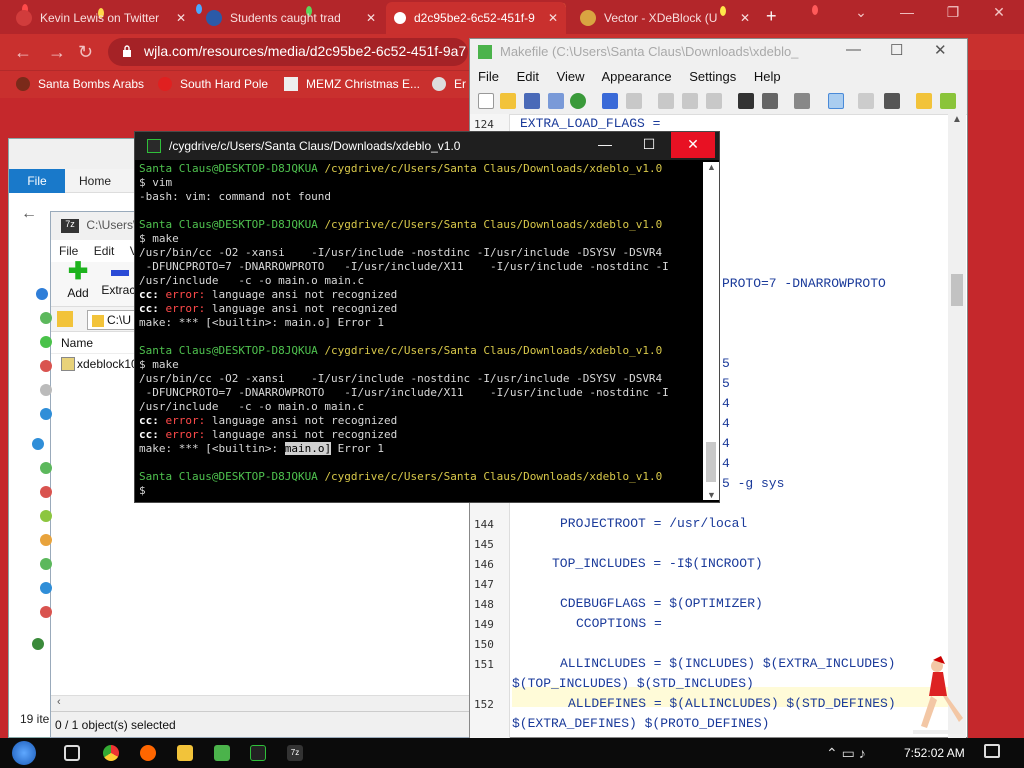  I want to click on line-number: 146, so click(484, 564).